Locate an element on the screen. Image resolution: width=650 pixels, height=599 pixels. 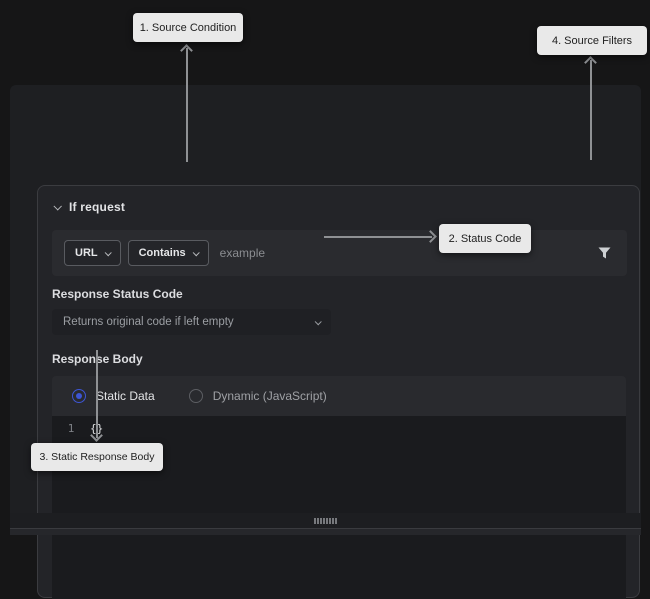
source-key-label: URL is located at coordinates (86, 253).